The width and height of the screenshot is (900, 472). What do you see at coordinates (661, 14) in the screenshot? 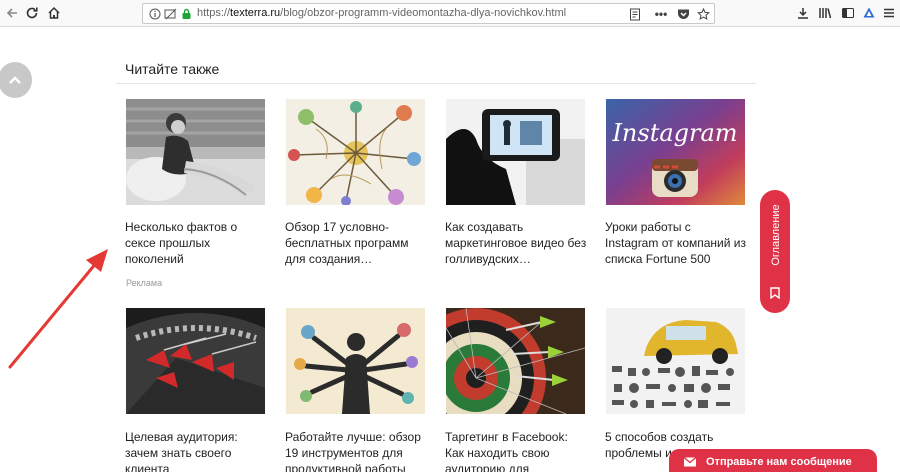
I see `more-icon: •••` at bounding box center [661, 14].